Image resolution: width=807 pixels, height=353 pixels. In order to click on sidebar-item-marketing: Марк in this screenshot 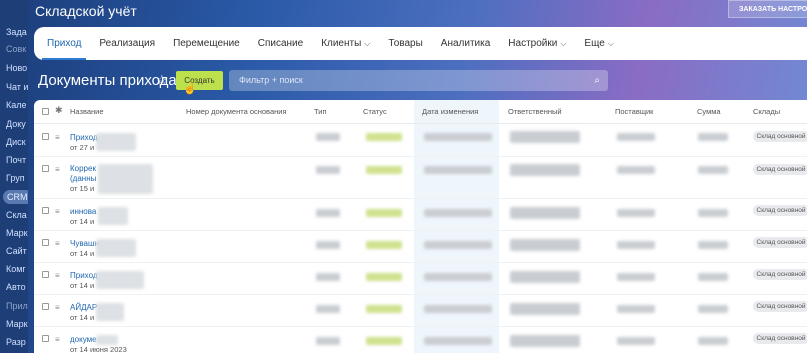, I will do `click(17, 235)`.